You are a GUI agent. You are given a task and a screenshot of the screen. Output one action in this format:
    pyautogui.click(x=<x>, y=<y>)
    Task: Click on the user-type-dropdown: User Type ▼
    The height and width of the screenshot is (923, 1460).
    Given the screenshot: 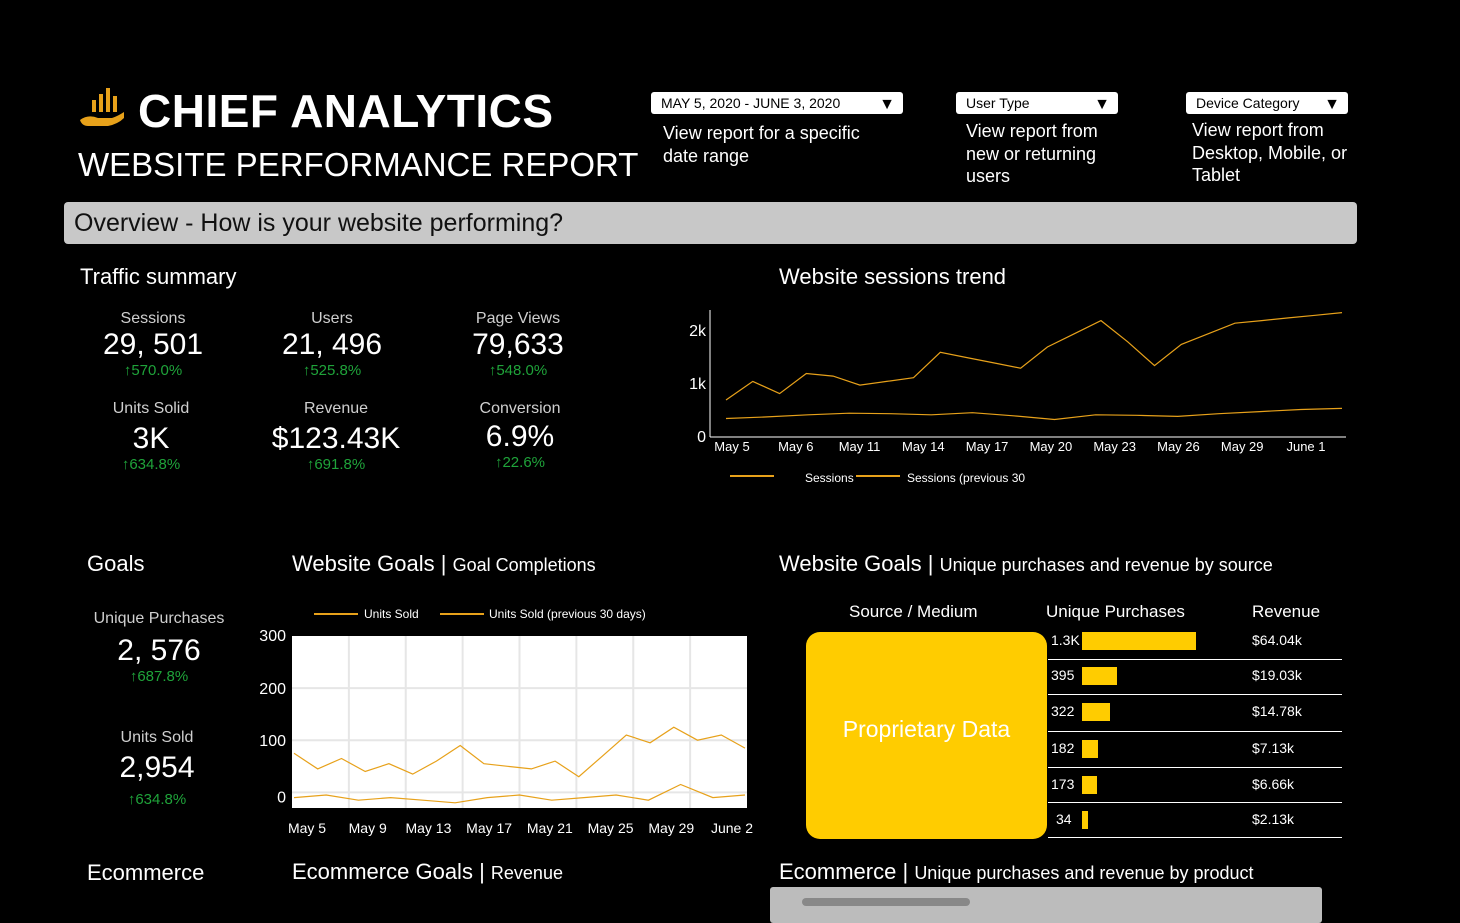 What is the action you would take?
    pyautogui.click(x=1037, y=103)
    